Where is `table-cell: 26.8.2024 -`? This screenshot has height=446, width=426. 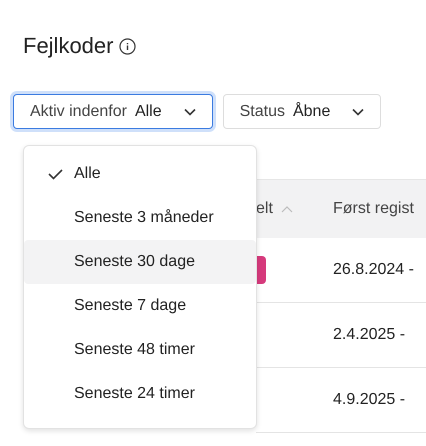
table-cell: 26.8.2024 - is located at coordinates (373, 269).